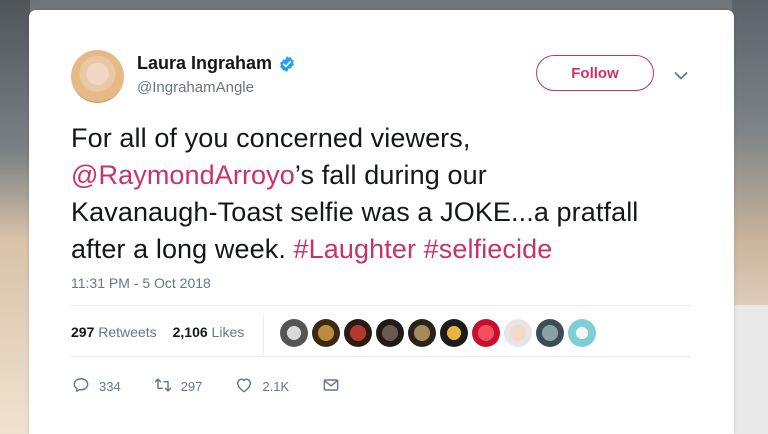 The width and height of the screenshot is (768, 434). I want to click on stats-separator, so click(263, 336).